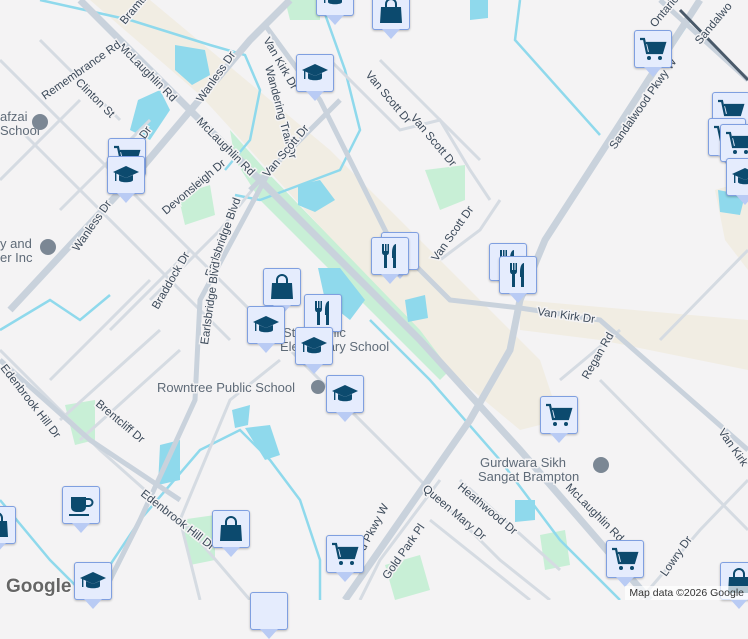 The width and height of the screenshot is (748, 639). I want to click on street-label: Van Scott Dr, so click(453, 234).